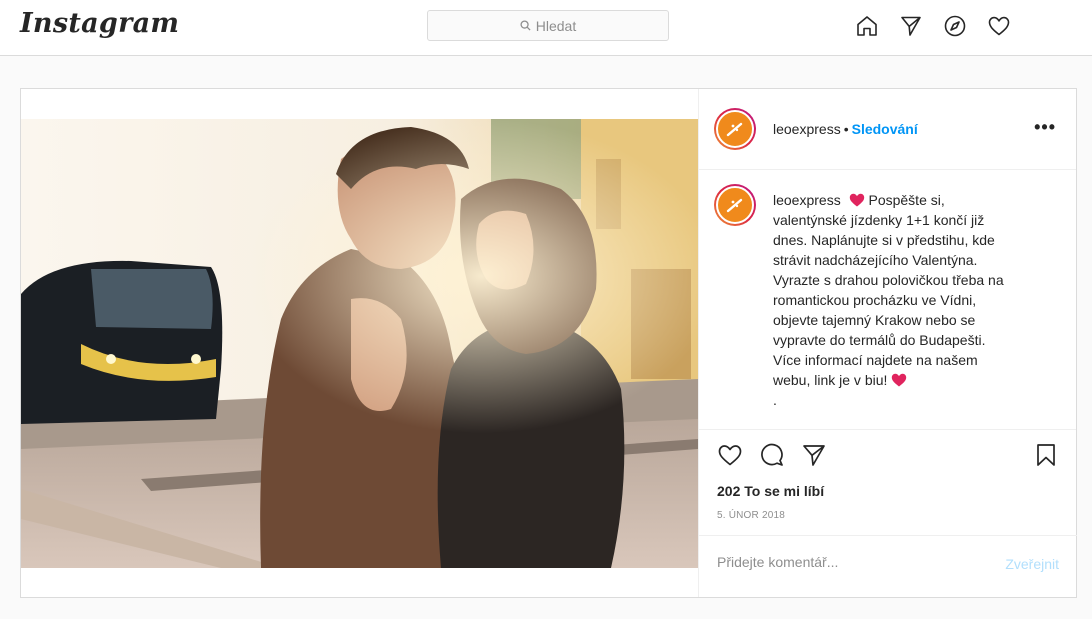 The width and height of the screenshot is (1092, 619). I want to click on follow-button: Sledování, so click(885, 129).